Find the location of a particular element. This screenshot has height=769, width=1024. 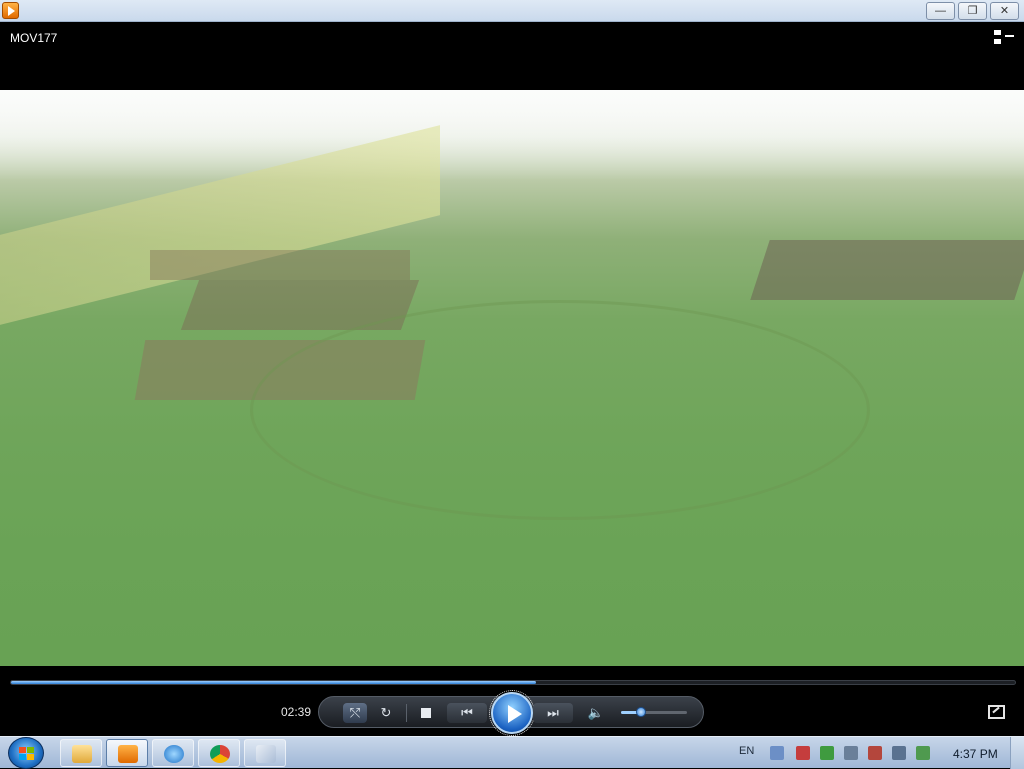

action-center-icon is located at coordinates (803, 753).